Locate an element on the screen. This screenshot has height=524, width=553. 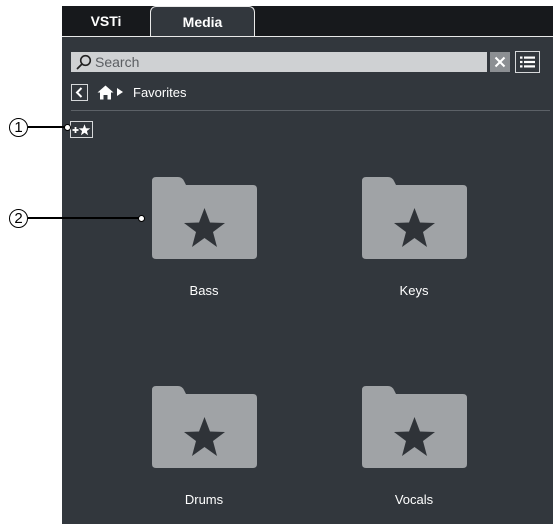
tab-vsti-label: VSTi is located at coordinates (106, 21).